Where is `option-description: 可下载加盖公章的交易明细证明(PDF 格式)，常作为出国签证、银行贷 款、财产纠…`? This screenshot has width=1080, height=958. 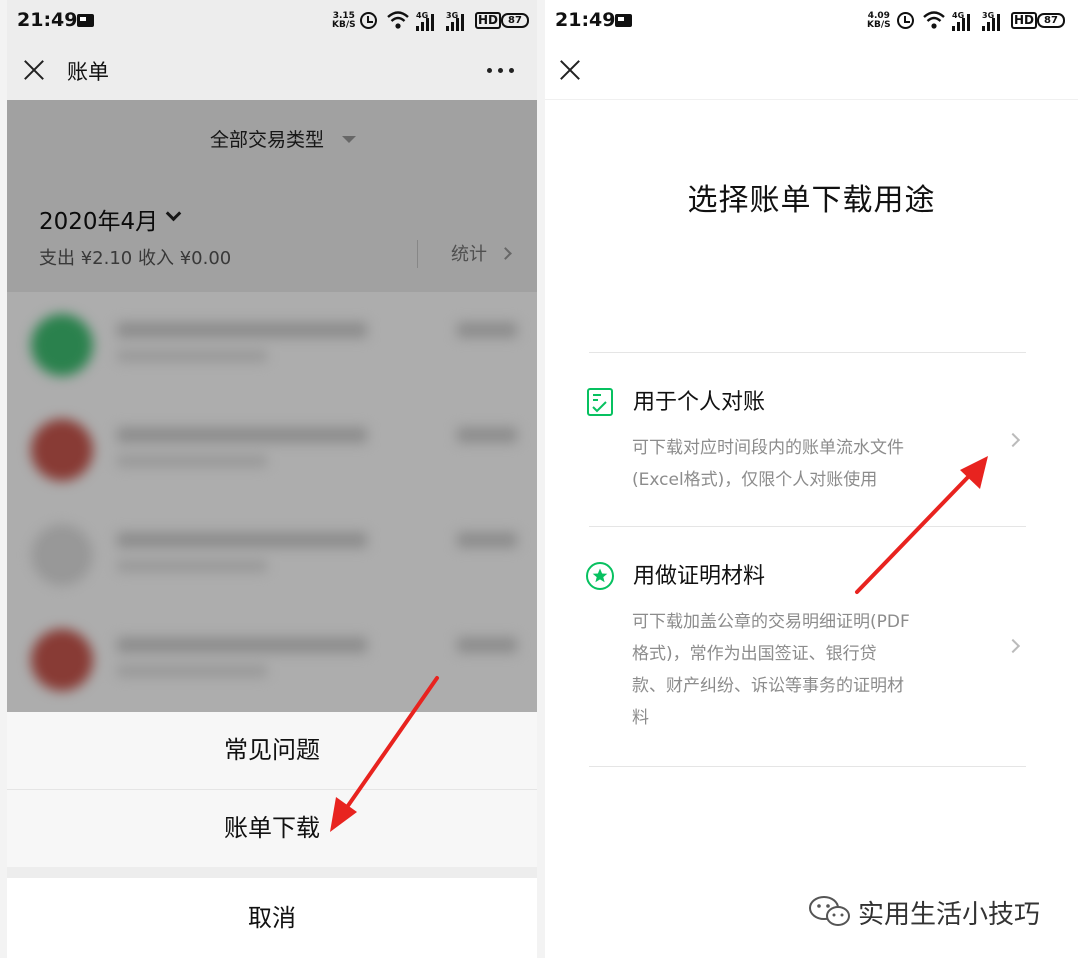
option-description: 可下载加盖公章的交易明细证明(PDF 格式)，常作为出国签证、银行贷 款、财产纠… is located at coordinates (807, 670).